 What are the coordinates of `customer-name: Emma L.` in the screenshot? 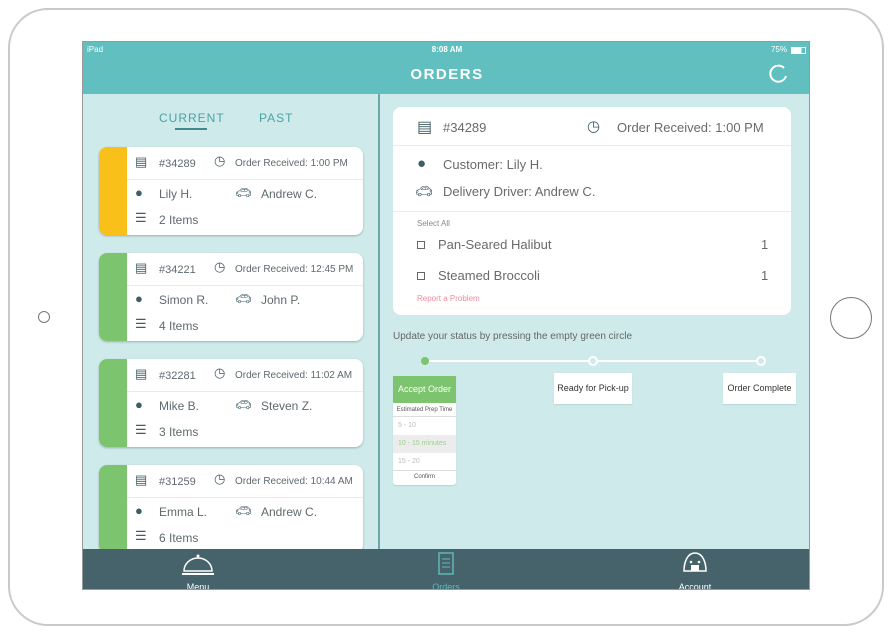 It's located at (183, 512).